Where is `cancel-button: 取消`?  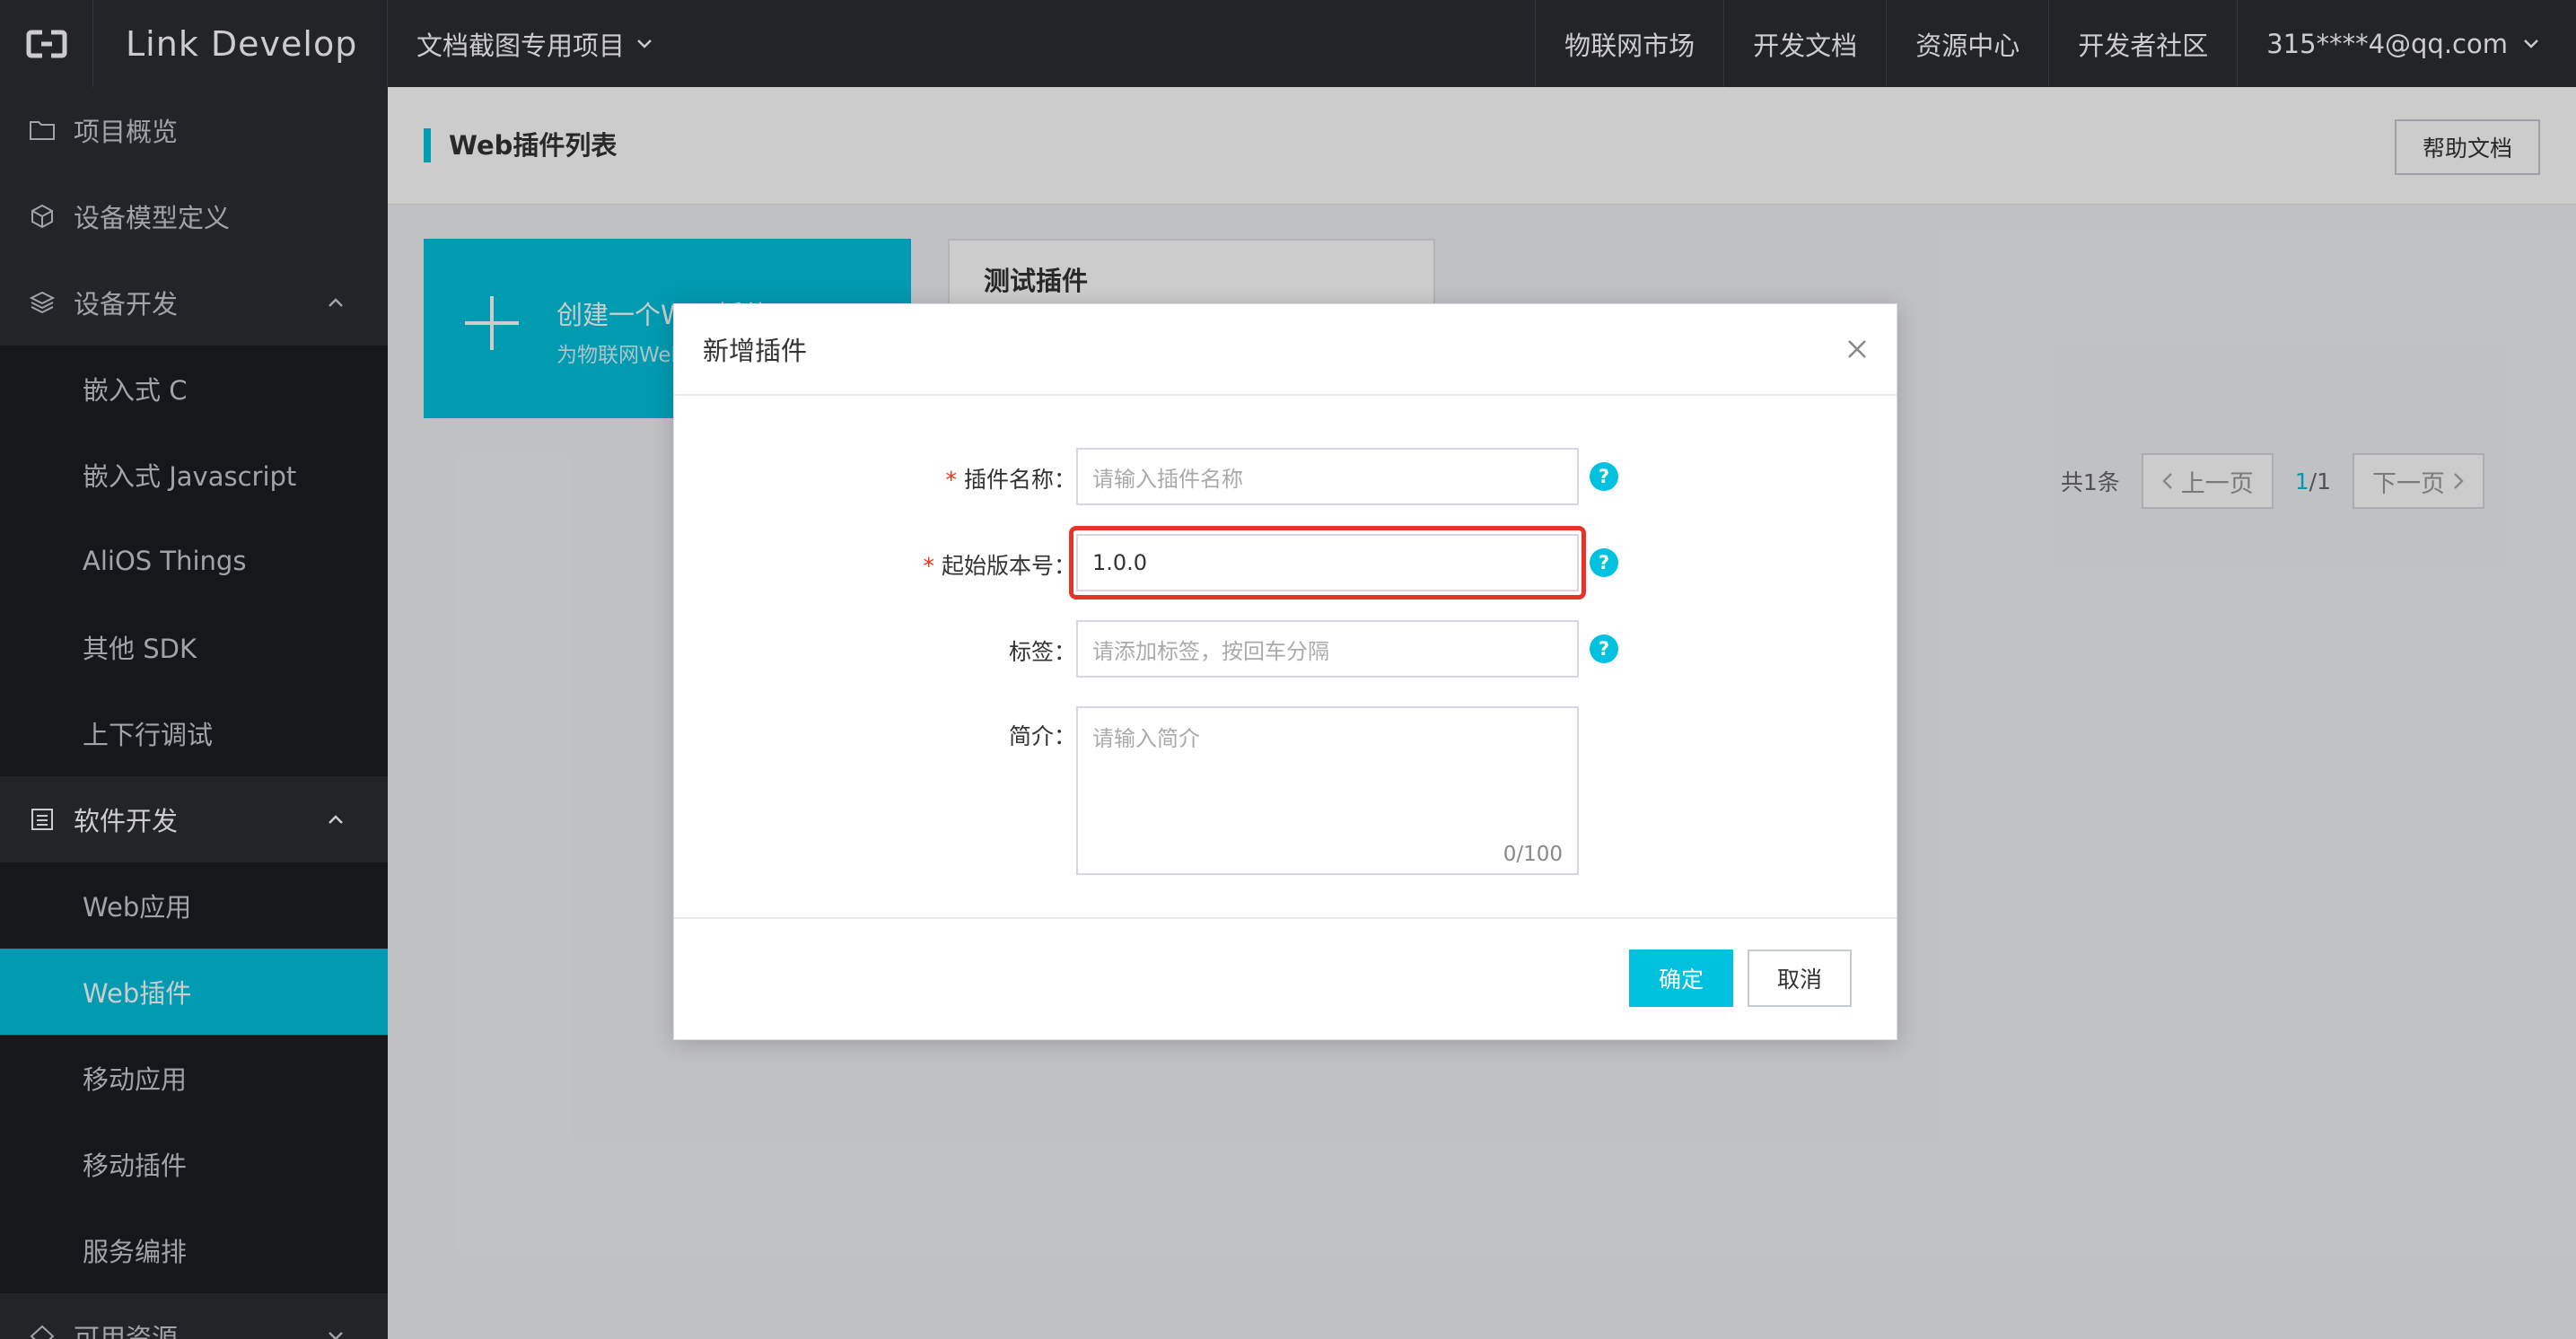
cancel-button: 取消 is located at coordinates (1800, 978).